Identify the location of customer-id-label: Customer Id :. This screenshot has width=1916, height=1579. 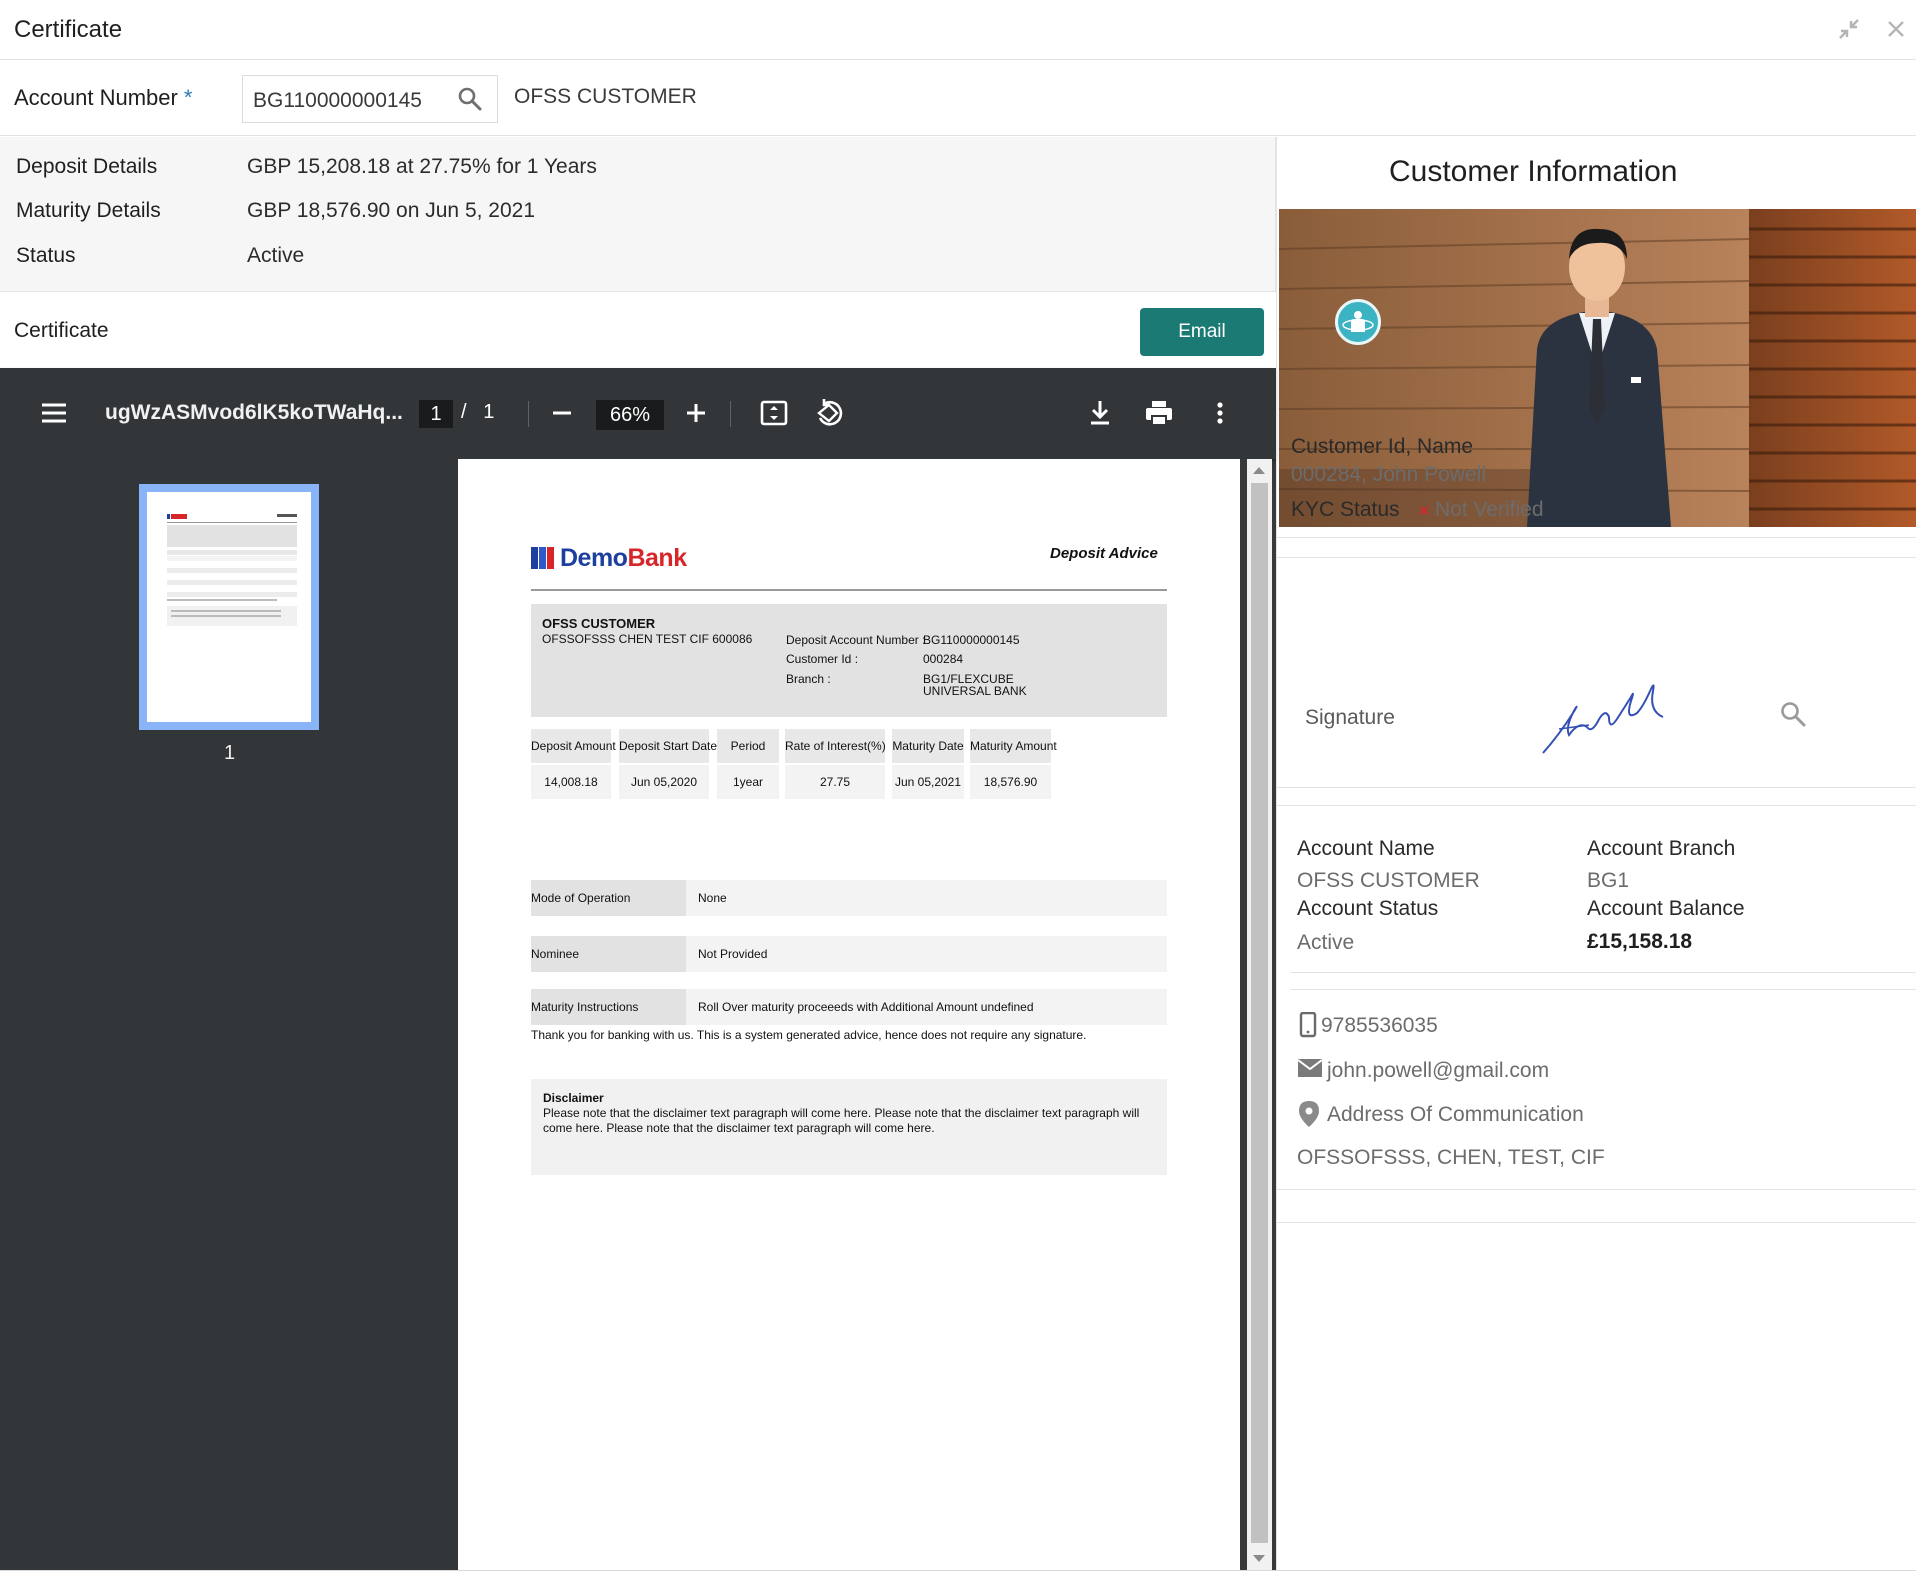
(822, 659).